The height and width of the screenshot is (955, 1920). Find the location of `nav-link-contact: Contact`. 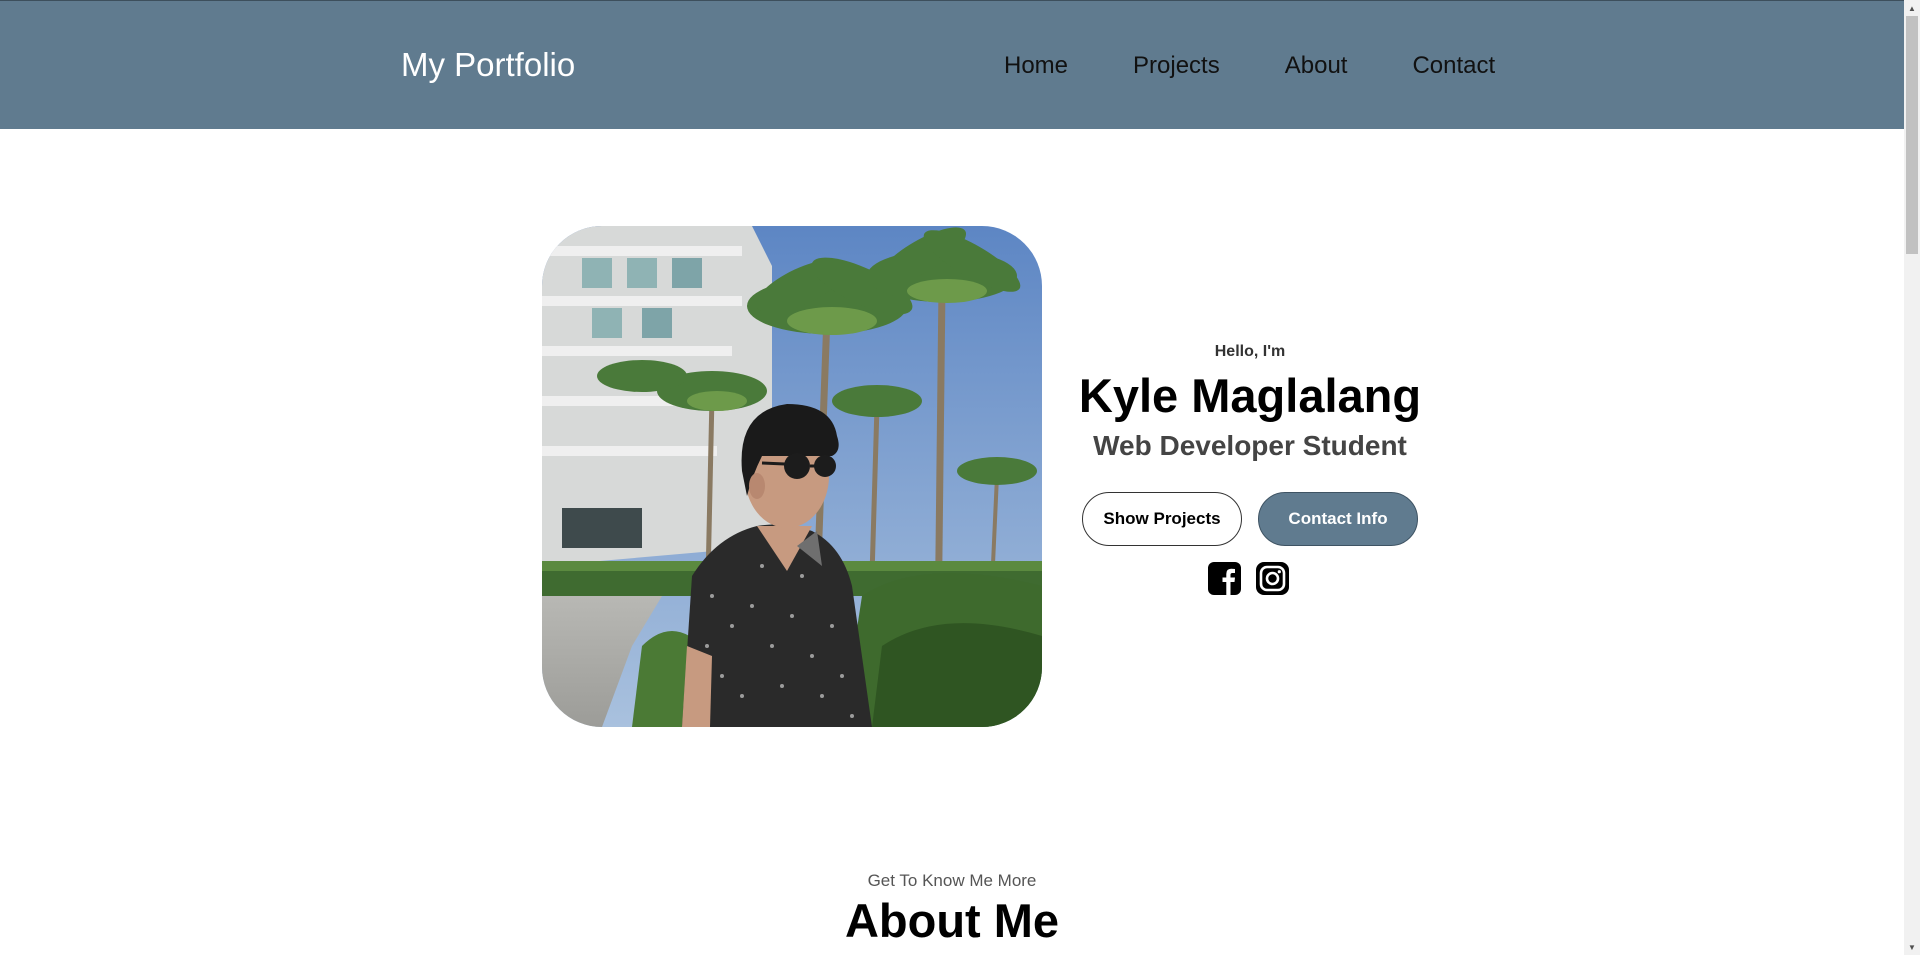

nav-link-contact: Contact is located at coordinates (1453, 66).